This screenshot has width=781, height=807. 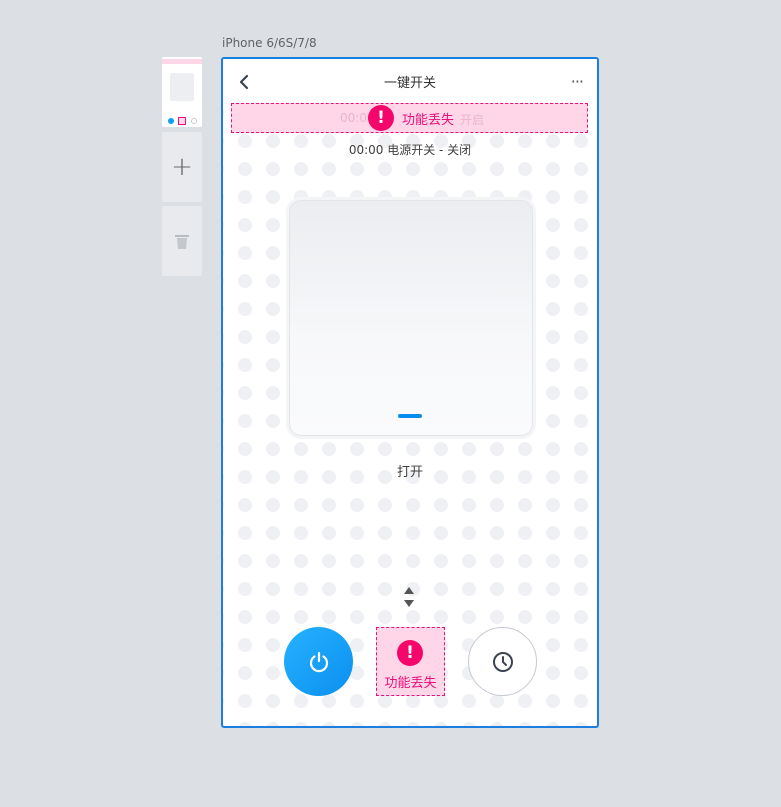 I want to click on power-icon, so click(x=318, y=661).